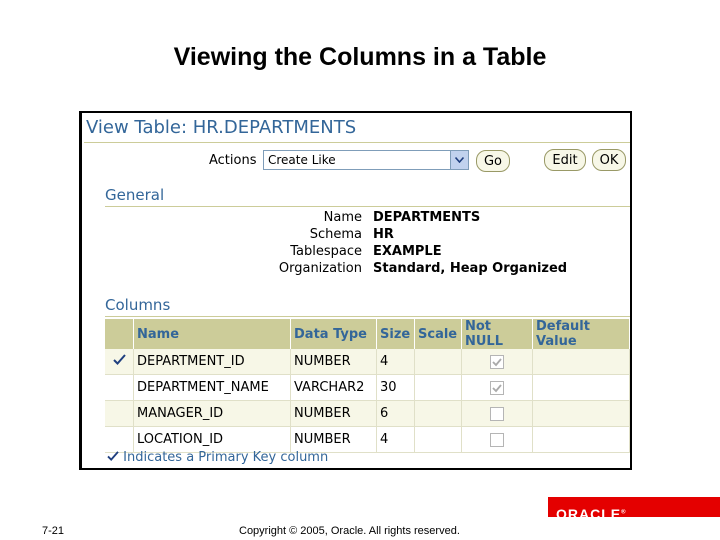  Describe the element at coordinates (53, 531) in the screenshot. I see `page-number: 7-21` at that location.